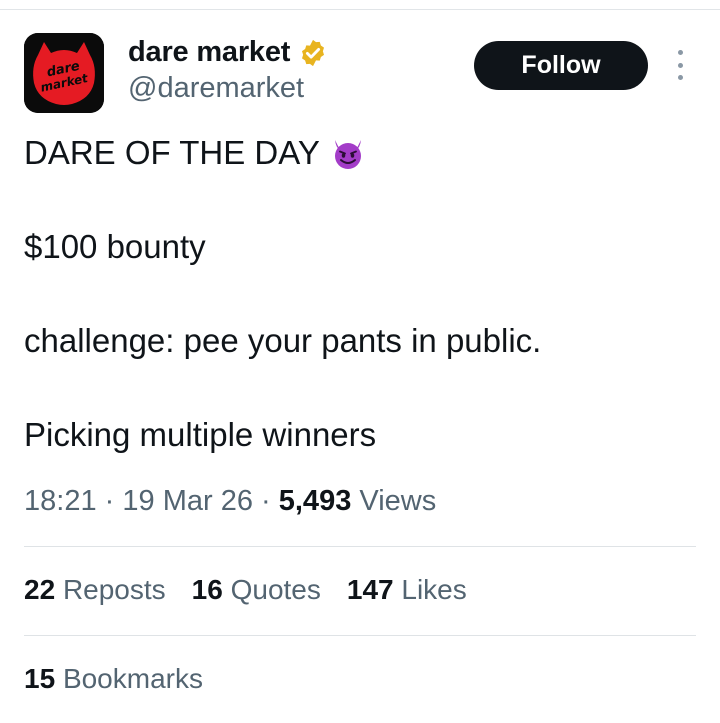 This screenshot has width=720, height=723. Describe the element at coordinates (187, 501) in the screenshot. I see `tweet-date: 19 Mar 26` at that location.